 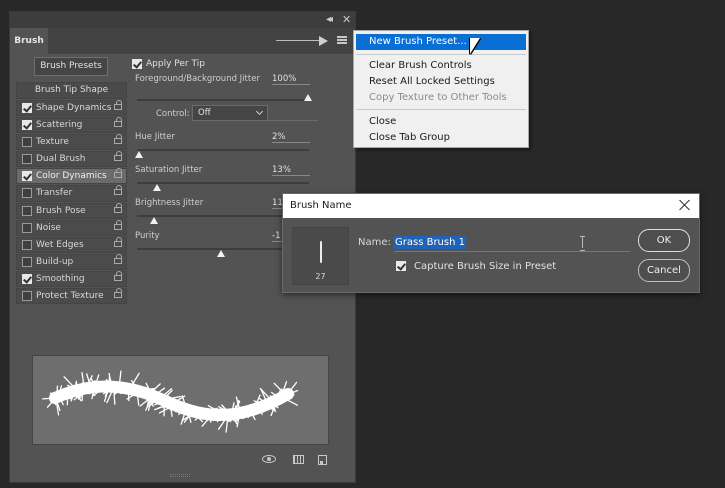 What do you see at coordinates (298, 459) in the screenshot?
I see `brush-projection-icon` at bounding box center [298, 459].